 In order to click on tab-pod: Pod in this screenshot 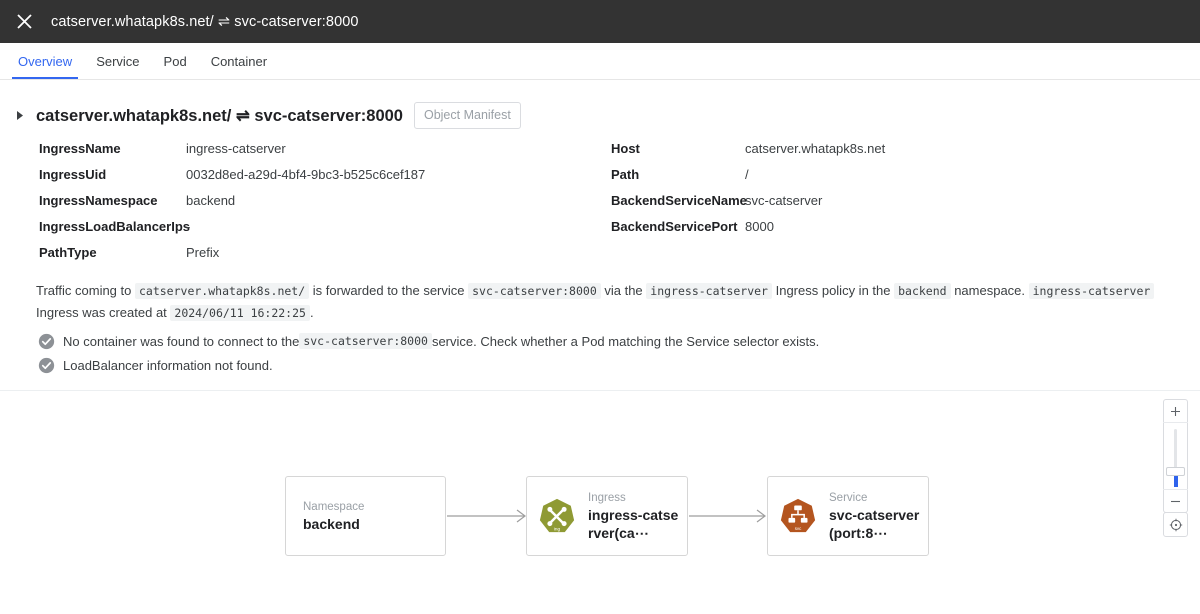, I will do `click(175, 61)`.